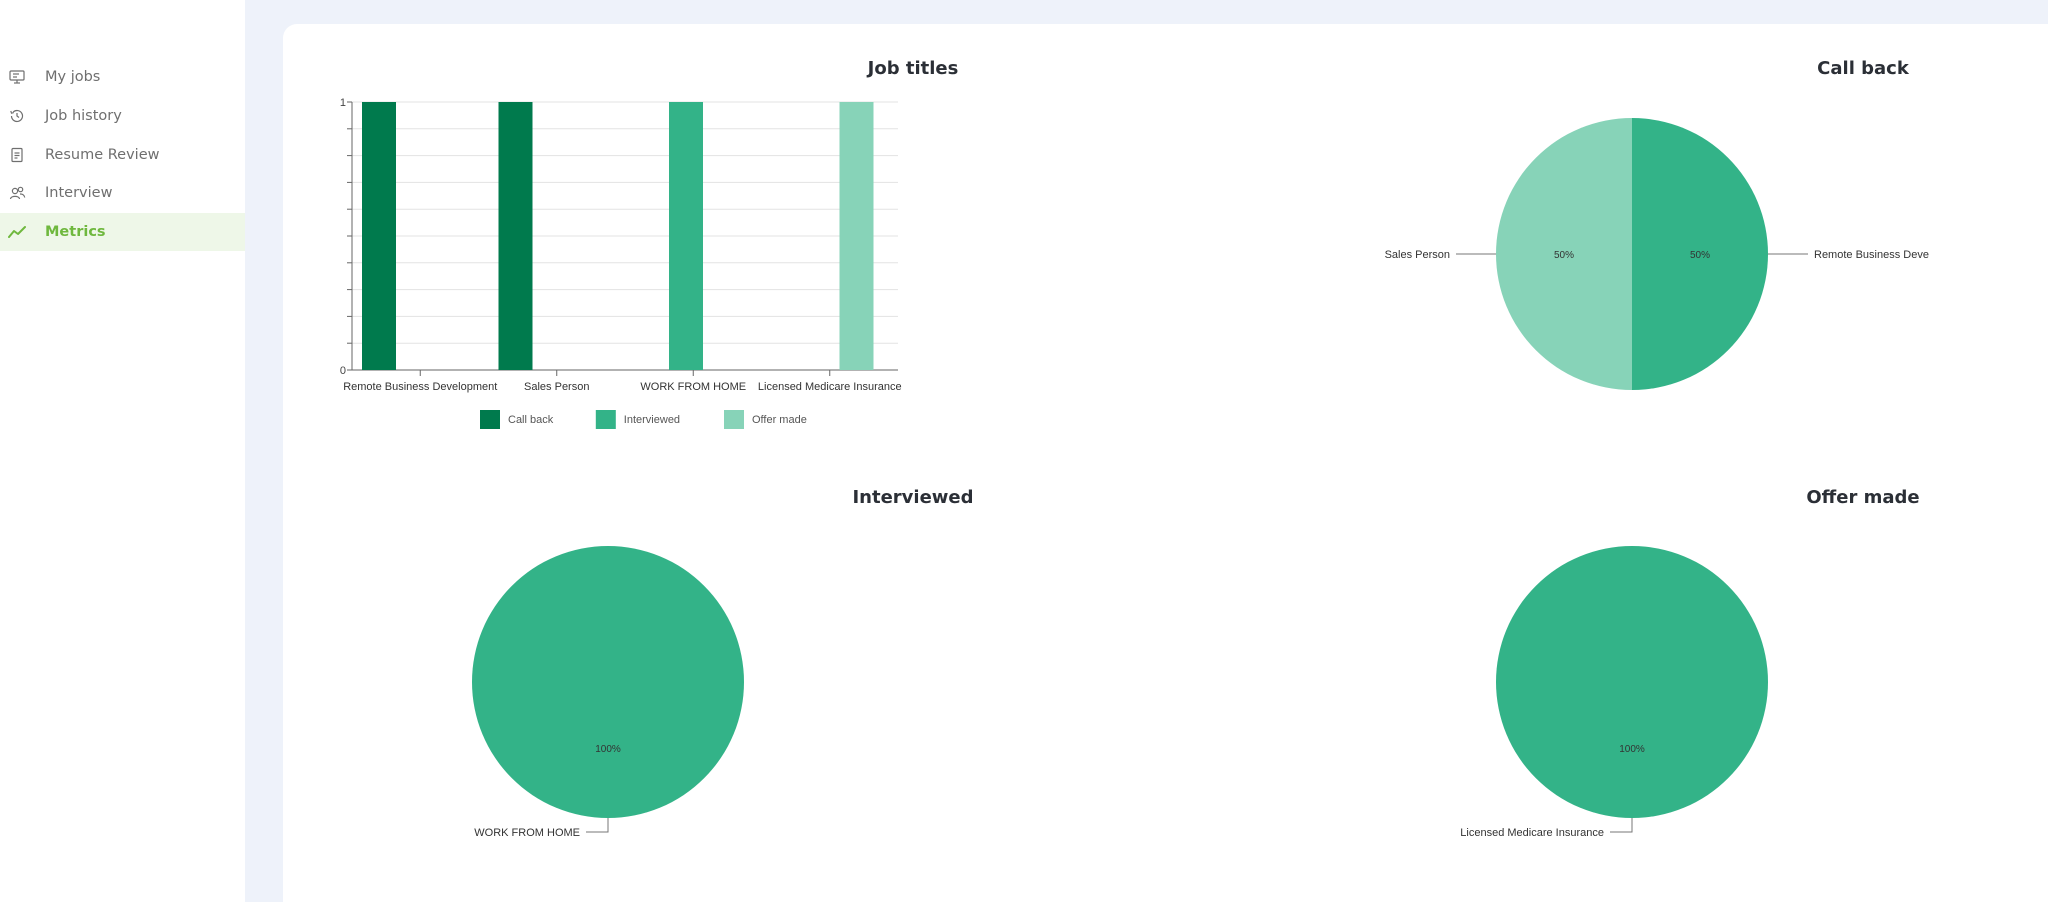  Describe the element at coordinates (343, 371) in the screenshot. I see `y-tick-label: 0` at that location.